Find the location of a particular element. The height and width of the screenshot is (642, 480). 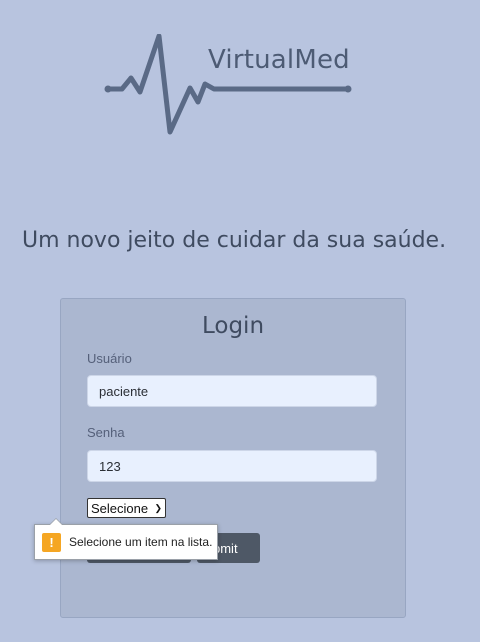

validation-tooltip: ! Selecione um item na lista. is located at coordinates (126, 539).